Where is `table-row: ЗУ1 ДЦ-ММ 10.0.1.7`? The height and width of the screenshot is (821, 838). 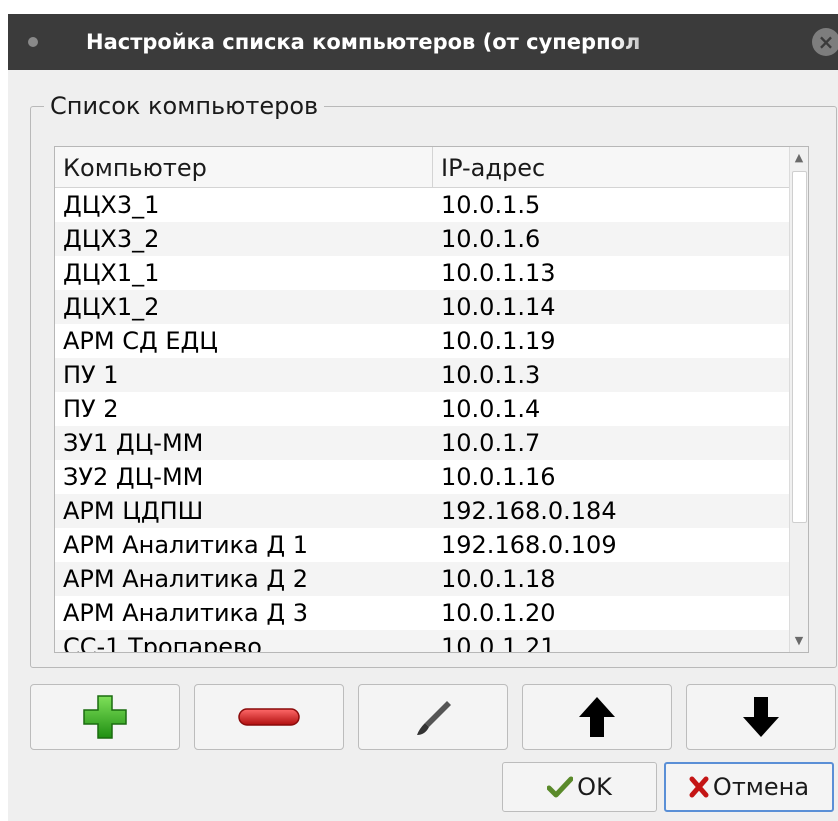 table-row: ЗУ1 ДЦ-ММ 10.0.1.7 is located at coordinates (422, 443).